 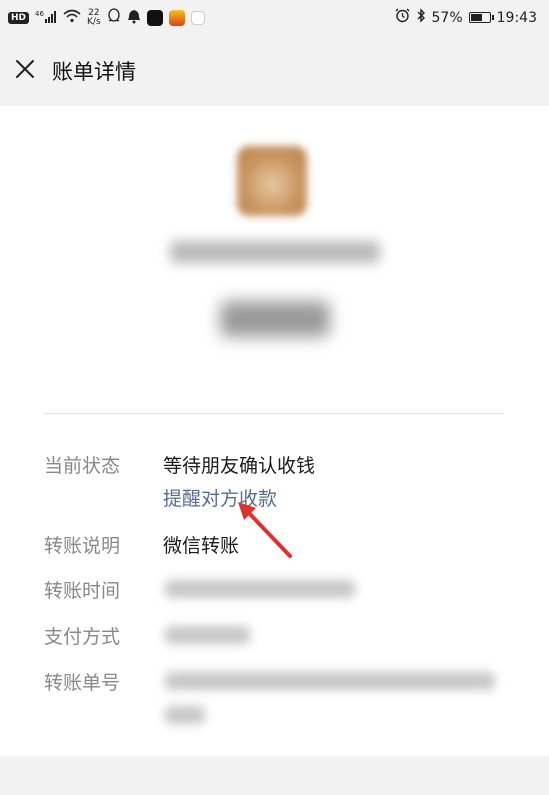 What do you see at coordinates (516, 17) in the screenshot?
I see `clock: 19:43` at bounding box center [516, 17].